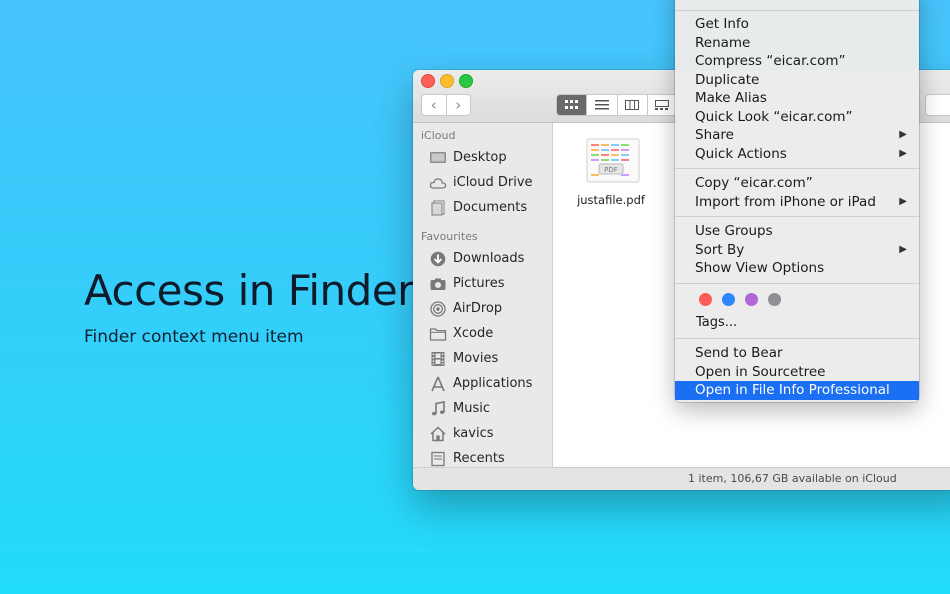 Image resolution: width=950 pixels, height=594 pixels. Describe the element at coordinates (476, 358) in the screenshot. I see `sidebar-item-label: Movies` at that location.